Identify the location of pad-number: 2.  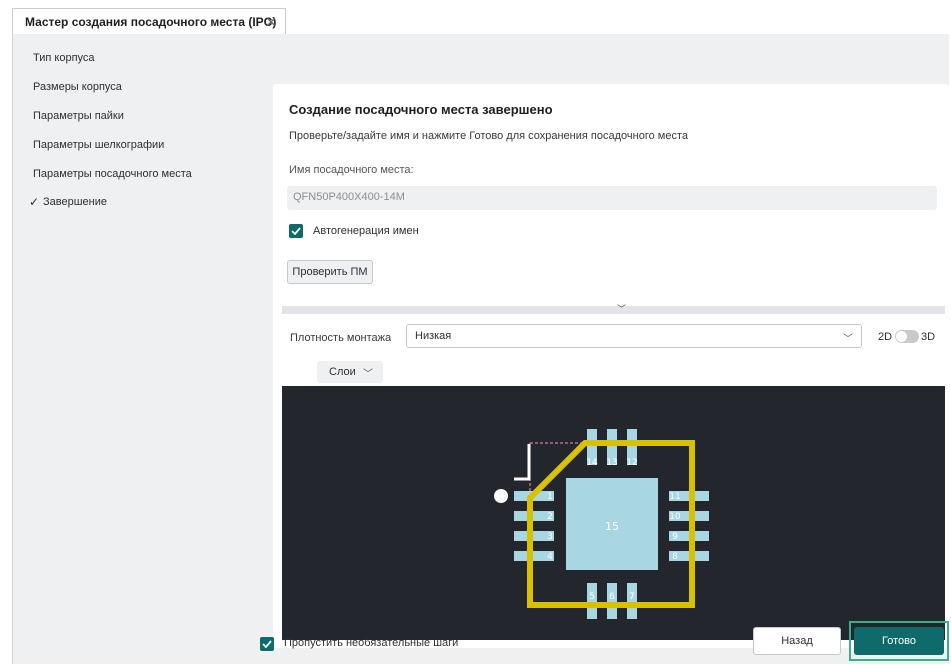
(550, 517).